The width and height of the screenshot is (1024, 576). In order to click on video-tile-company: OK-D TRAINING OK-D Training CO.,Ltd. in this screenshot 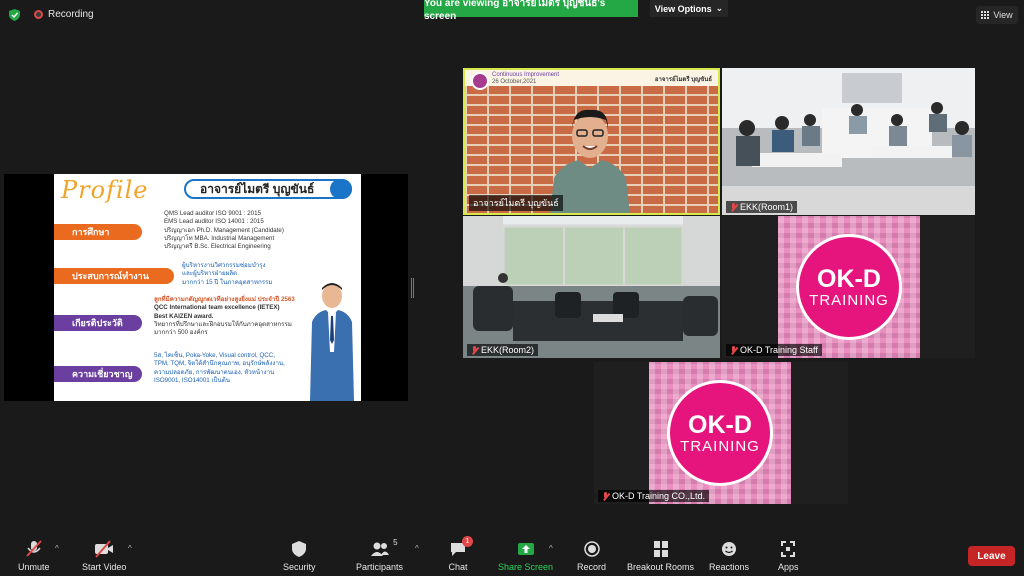, I will do `click(721, 433)`.